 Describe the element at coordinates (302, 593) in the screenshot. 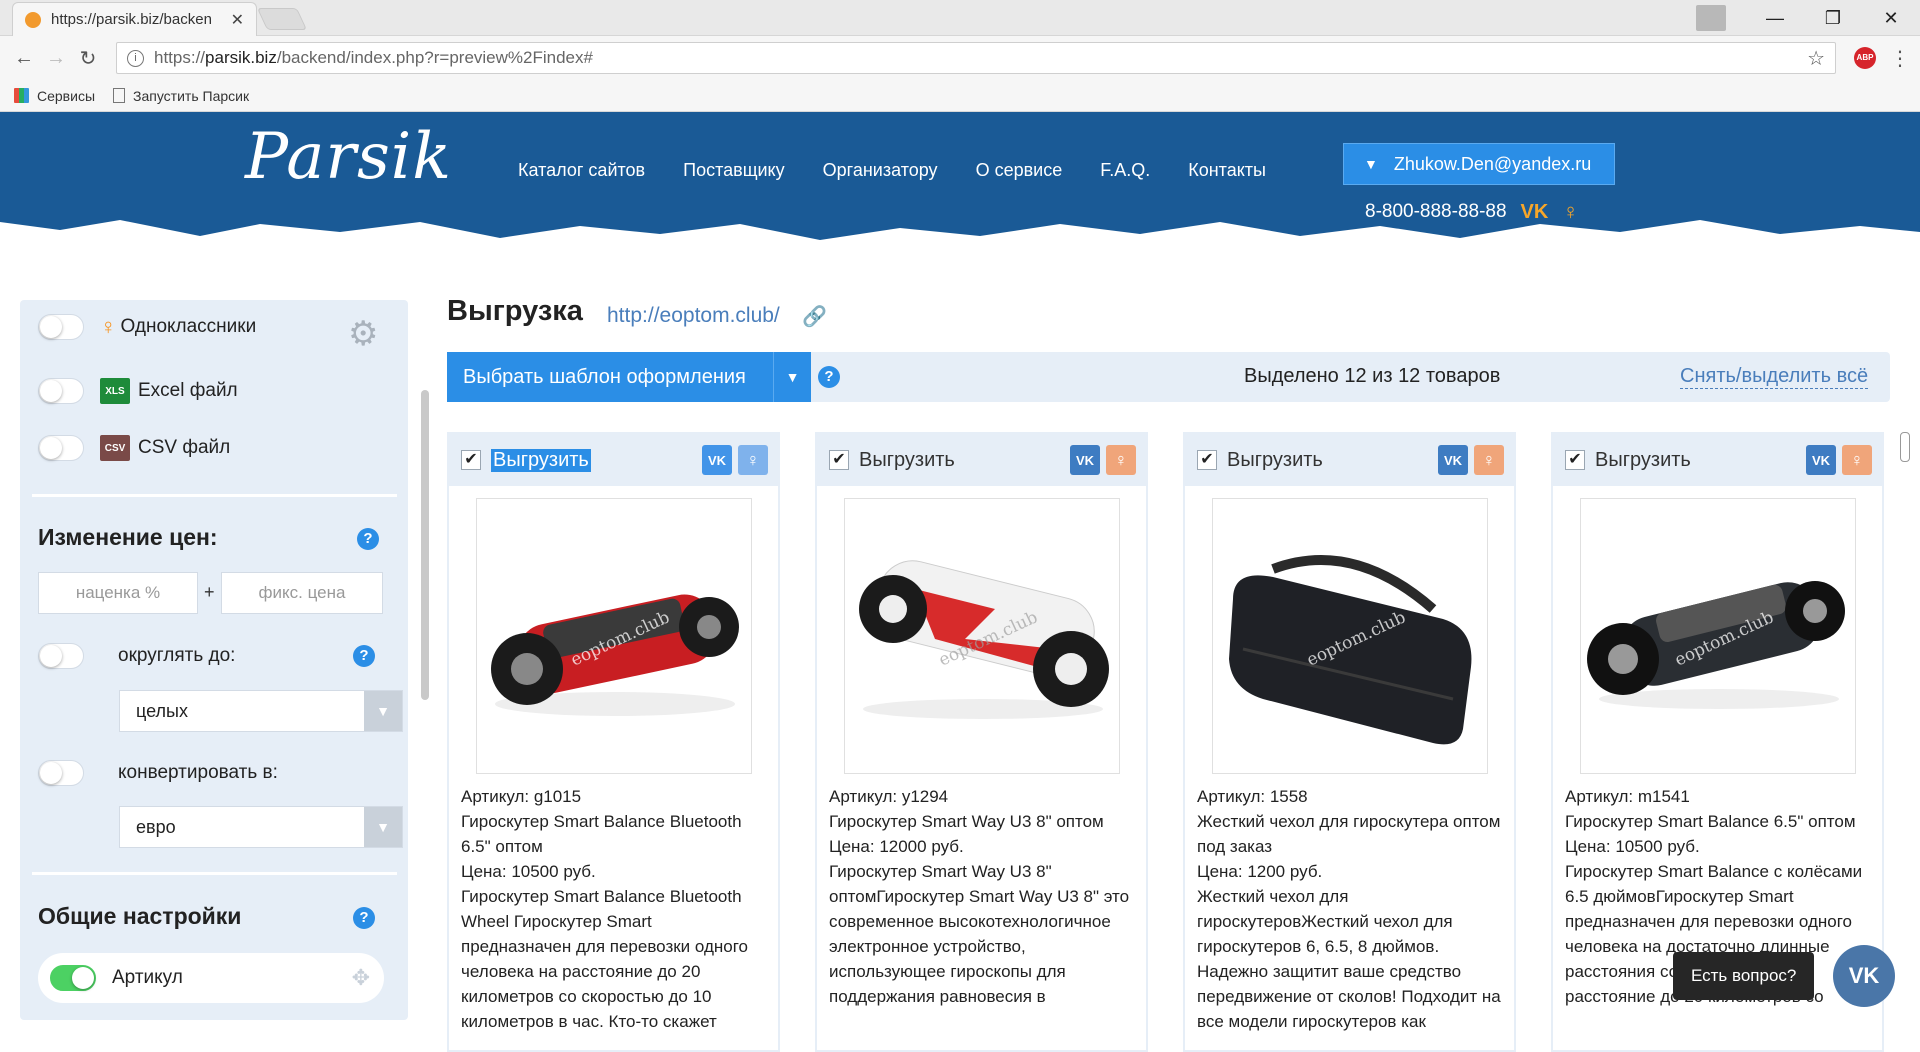

I see `fixed-price-input: фикс. цена` at that location.